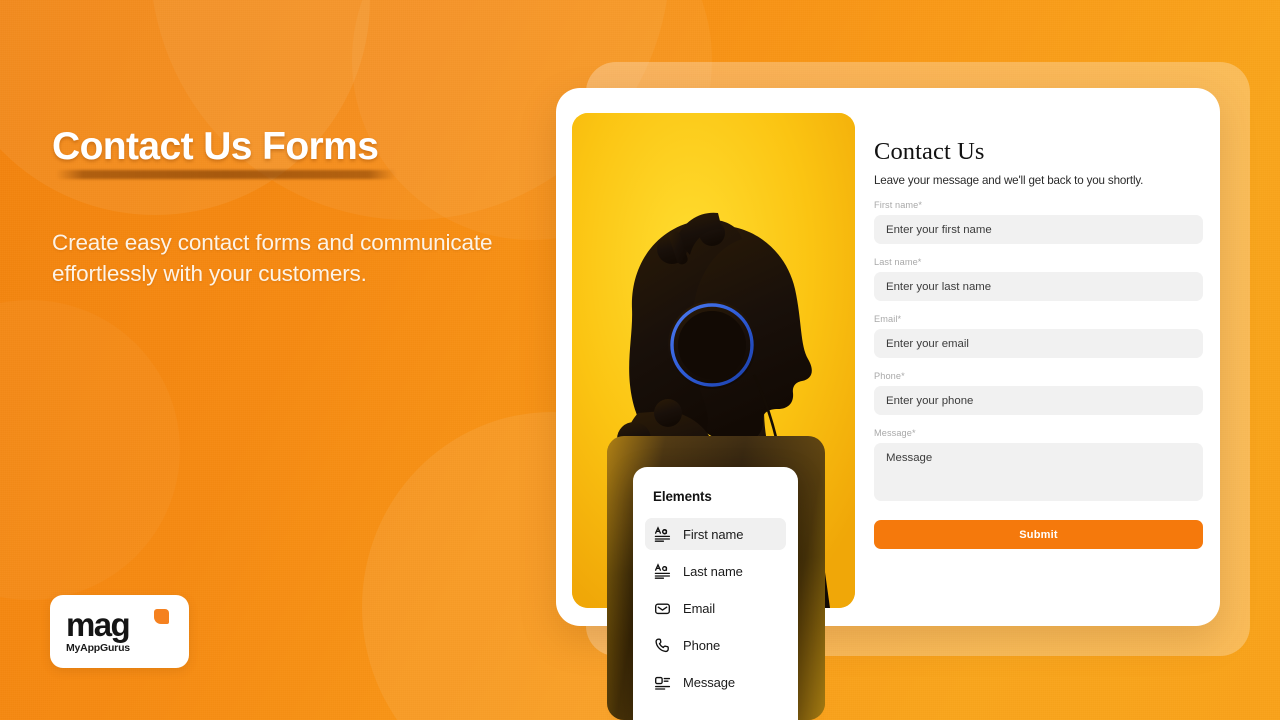 The height and width of the screenshot is (720, 1280). Describe the element at coordinates (713, 571) in the screenshot. I see `element-label: Last name` at that location.